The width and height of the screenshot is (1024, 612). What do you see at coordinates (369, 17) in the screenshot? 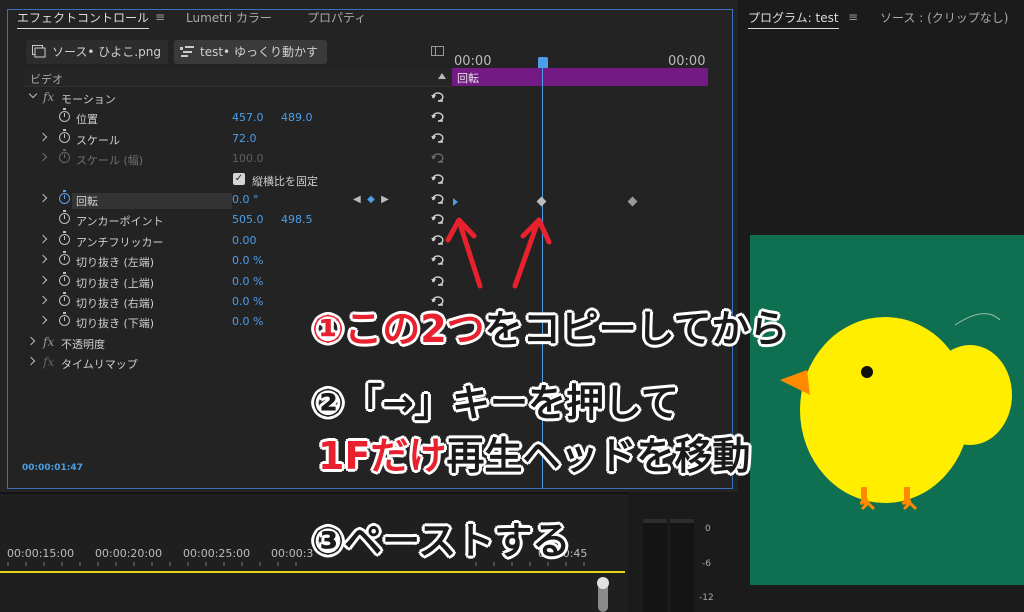
I see `panel-tabs: エフェクトコントロール ≡ Lumetri カラー プロパティ` at bounding box center [369, 17].